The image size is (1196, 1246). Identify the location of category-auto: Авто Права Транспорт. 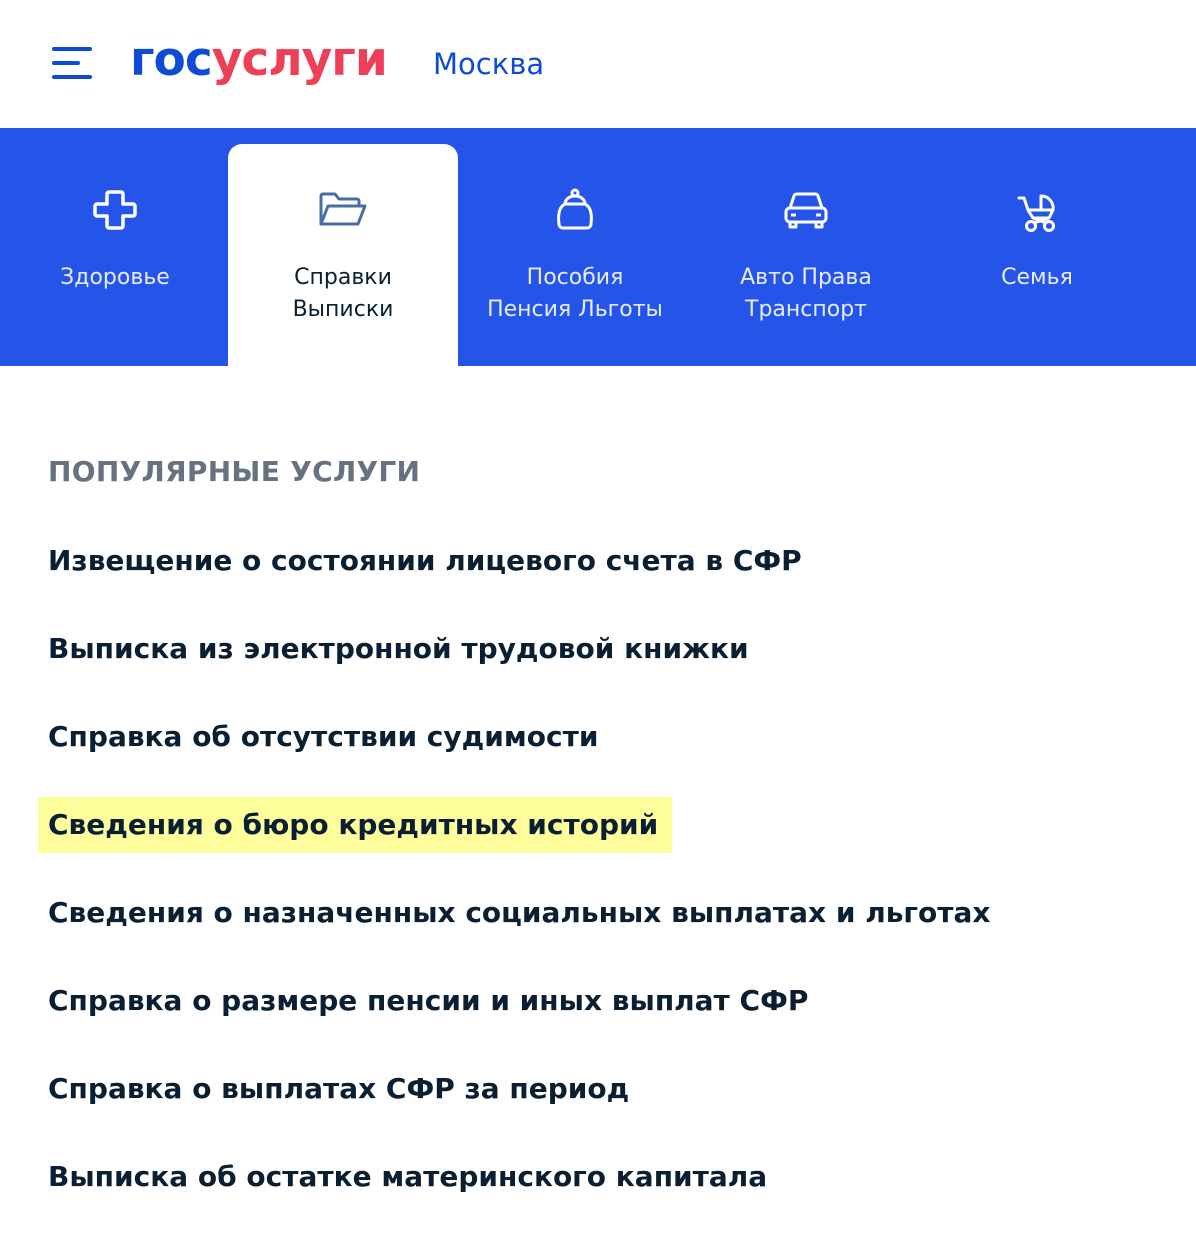
(806, 255).